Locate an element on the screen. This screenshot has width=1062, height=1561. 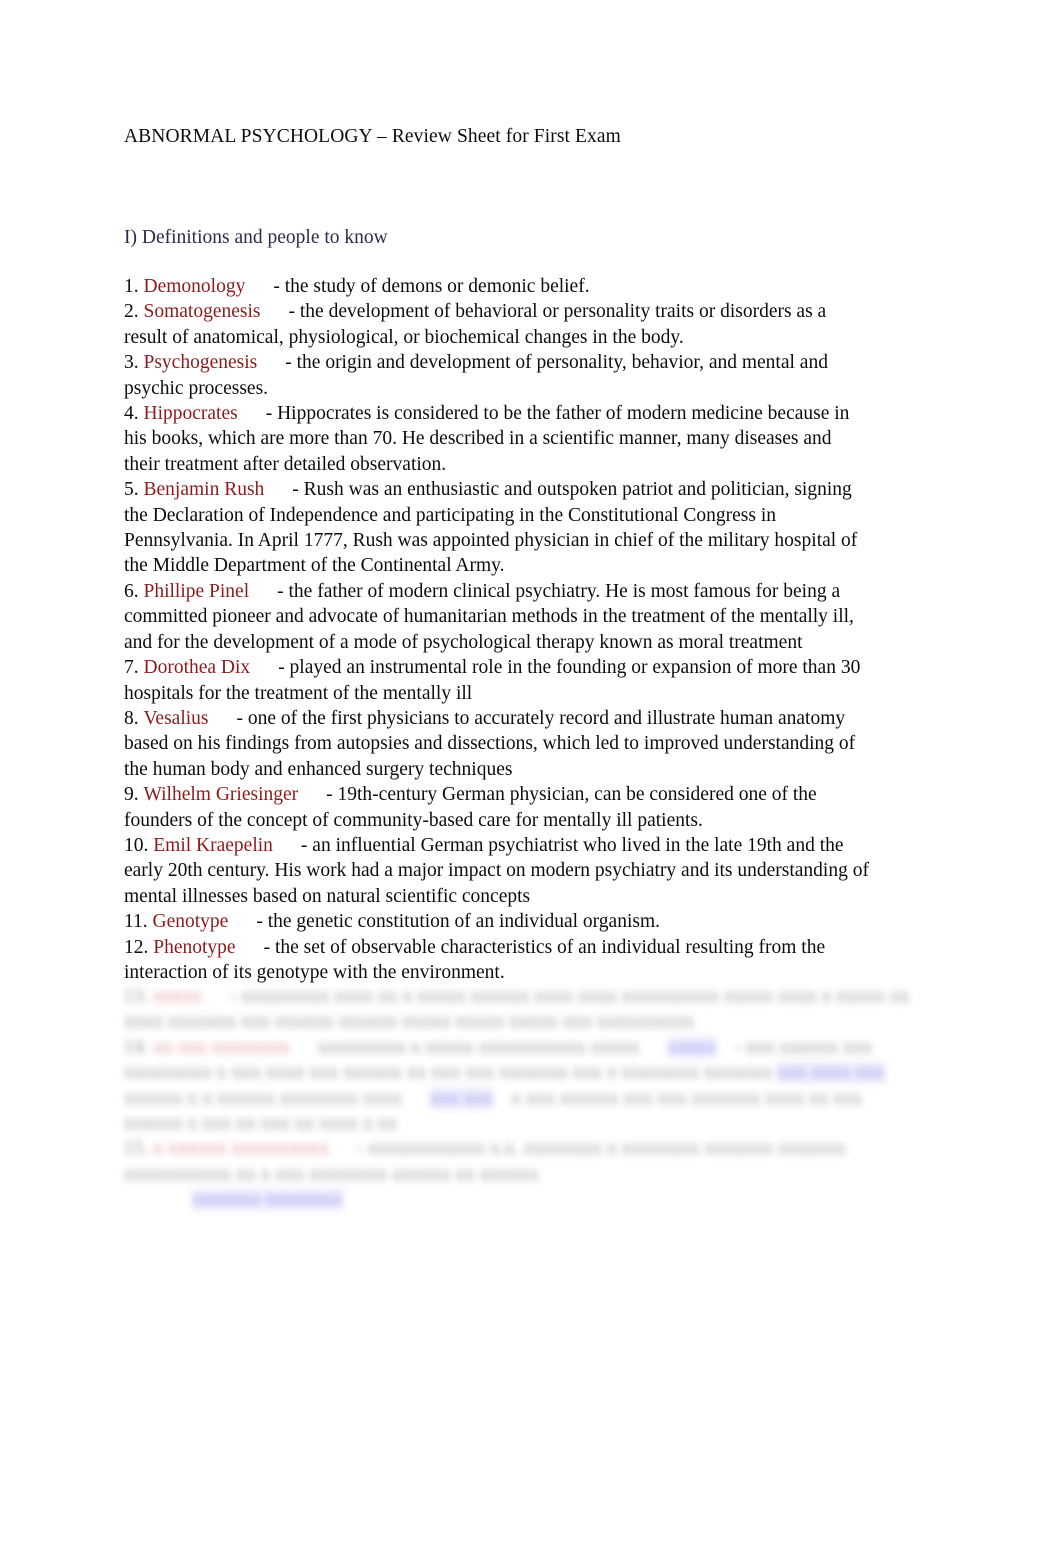
list-item-term: Phillipe Pinel is located at coordinates (196, 591).